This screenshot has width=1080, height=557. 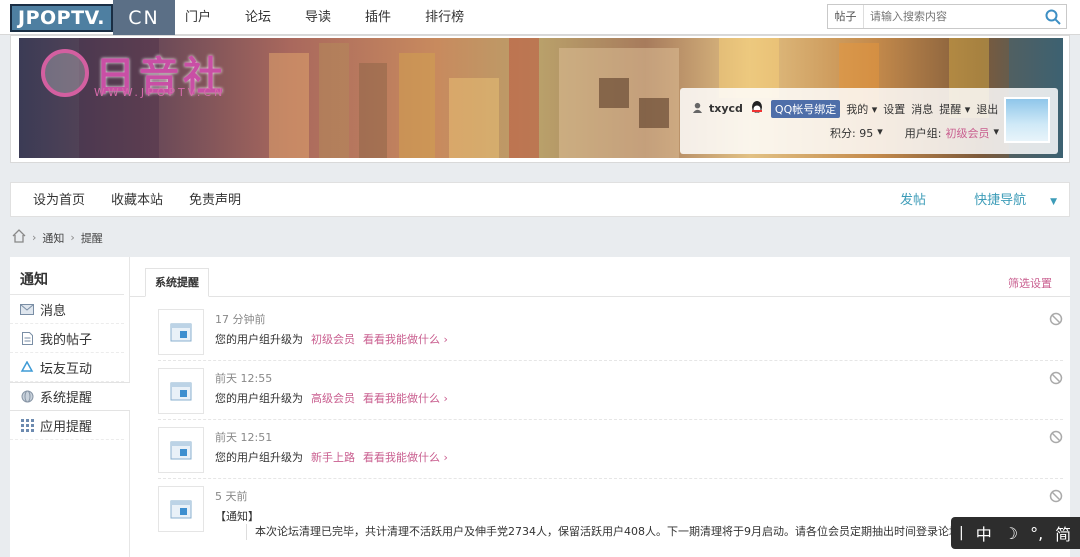 I want to click on notification-text: 您的用户组升级为 新手上路 看看我能做什么 ›, so click(x=335, y=457).